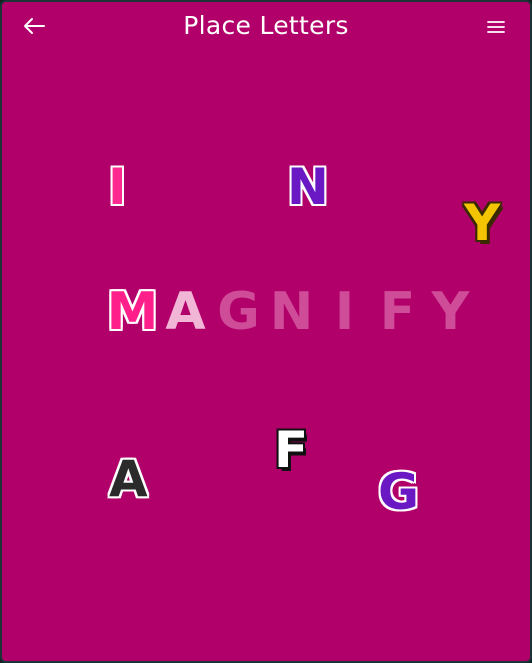  What do you see at coordinates (291, 312) in the screenshot?
I see `word-slot-4: N` at bounding box center [291, 312].